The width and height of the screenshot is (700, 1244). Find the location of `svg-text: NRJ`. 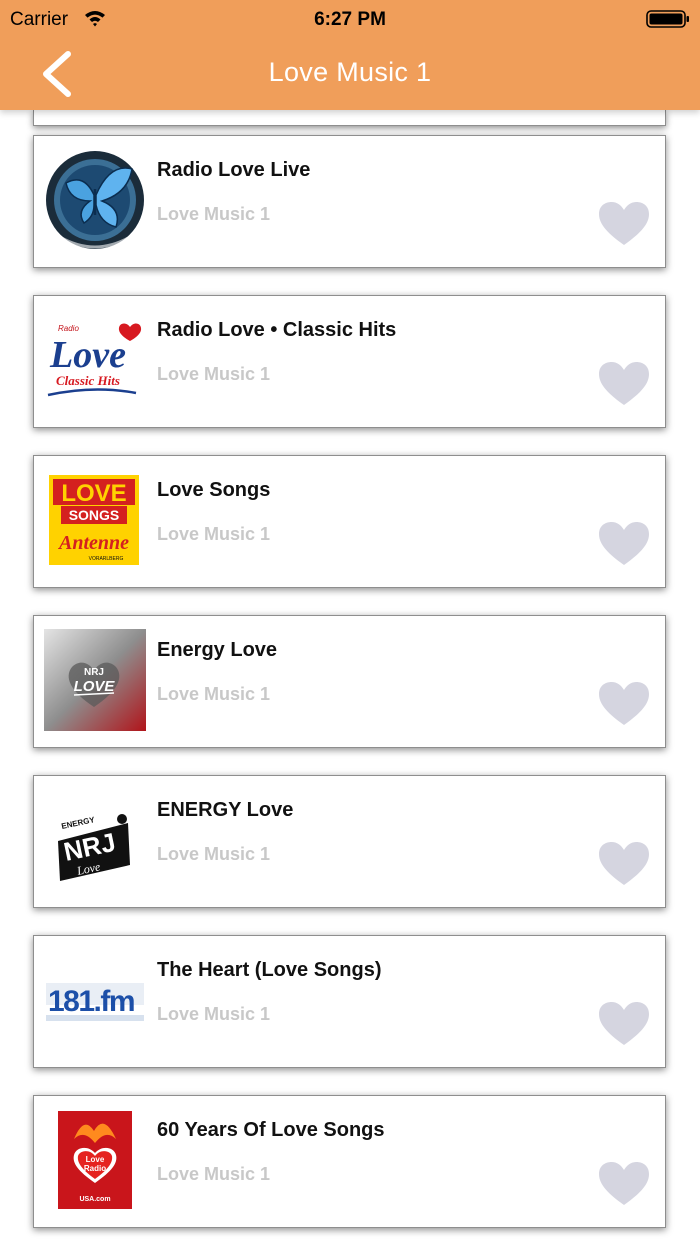

svg-text: NRJ is located at coordinates (94, 672).